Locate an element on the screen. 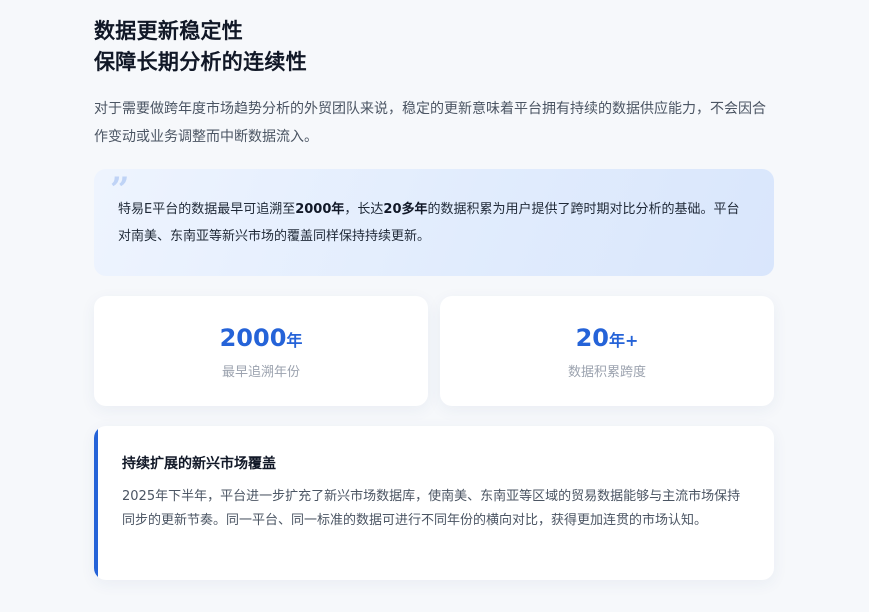  heading-line-2: 保障长期分析的连续性 is located at coordinates (200, 62).